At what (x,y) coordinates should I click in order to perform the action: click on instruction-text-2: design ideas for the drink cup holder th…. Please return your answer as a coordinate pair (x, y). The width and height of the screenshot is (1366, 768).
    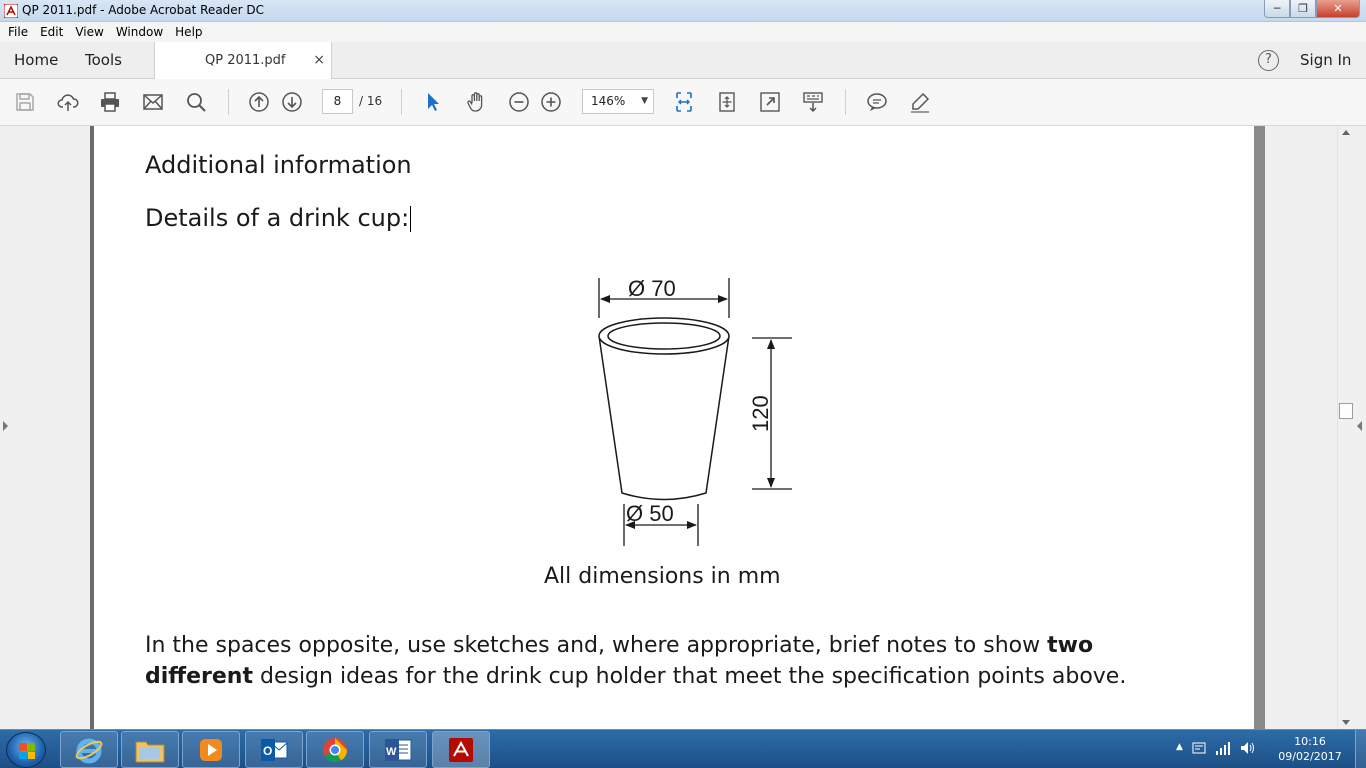
    Looking at the image, I should click on (689, 676).